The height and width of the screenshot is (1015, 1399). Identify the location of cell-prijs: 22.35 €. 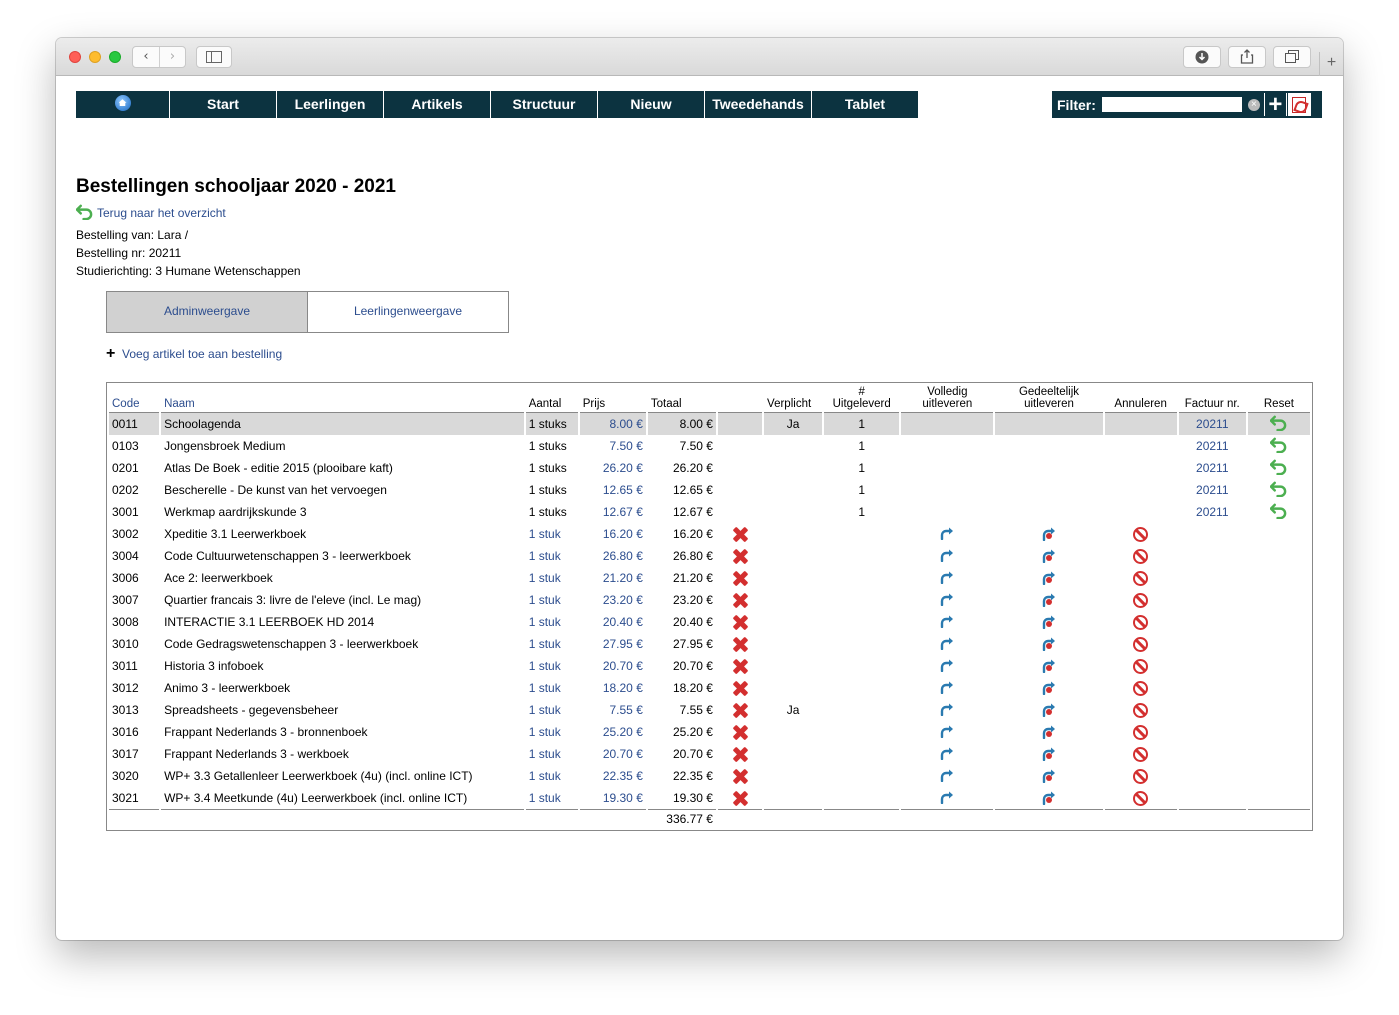
(613, 776).